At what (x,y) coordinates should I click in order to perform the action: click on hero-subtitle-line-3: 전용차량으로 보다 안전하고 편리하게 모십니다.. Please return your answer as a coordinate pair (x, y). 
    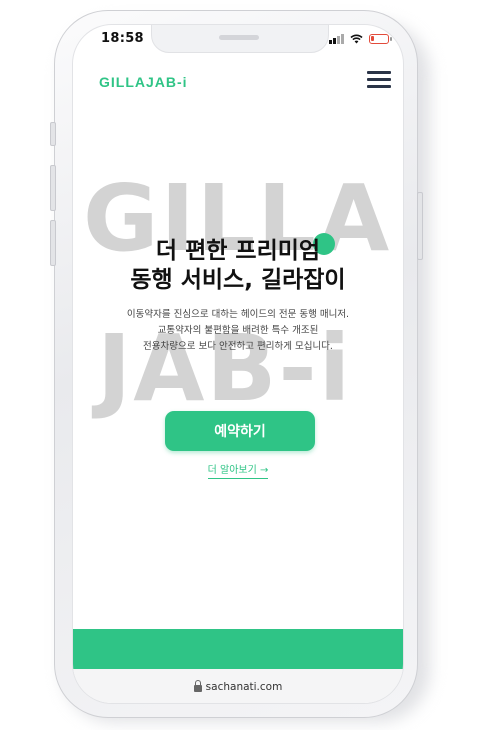
    Looking at the image, I should click on (238, 346).